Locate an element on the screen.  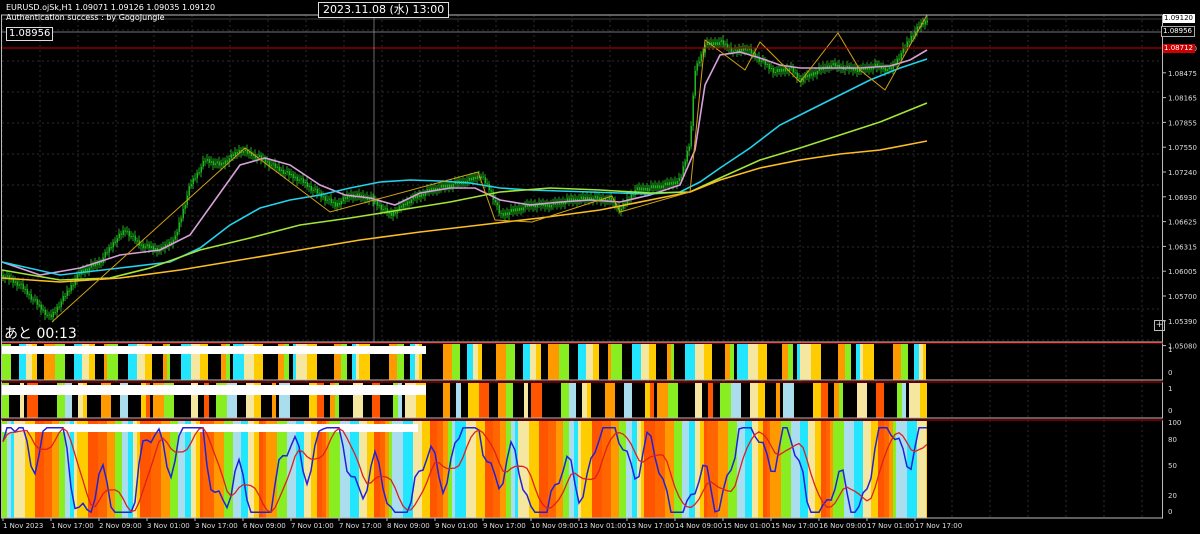
bar-countdown: あと 00:13 is located at coordinates (40, 334).